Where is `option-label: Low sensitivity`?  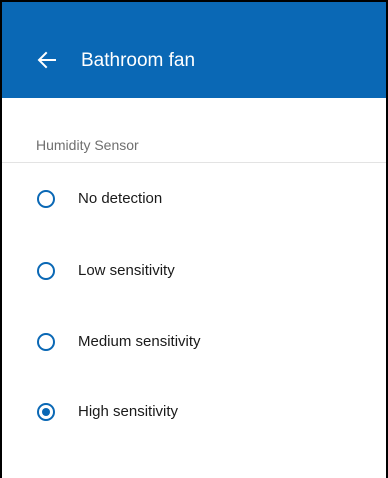 option-label: Low sensitivity is located at coordinates (126, 270).